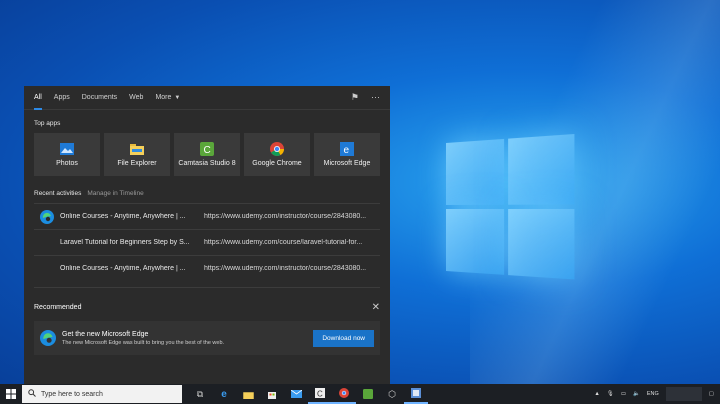 The width and height of the screenshot is (720, 404). What do you see at coordinates (207, 121) in the screenshot?
I see `top-apps-heading: Top apps` at bounding box center [207, 121].